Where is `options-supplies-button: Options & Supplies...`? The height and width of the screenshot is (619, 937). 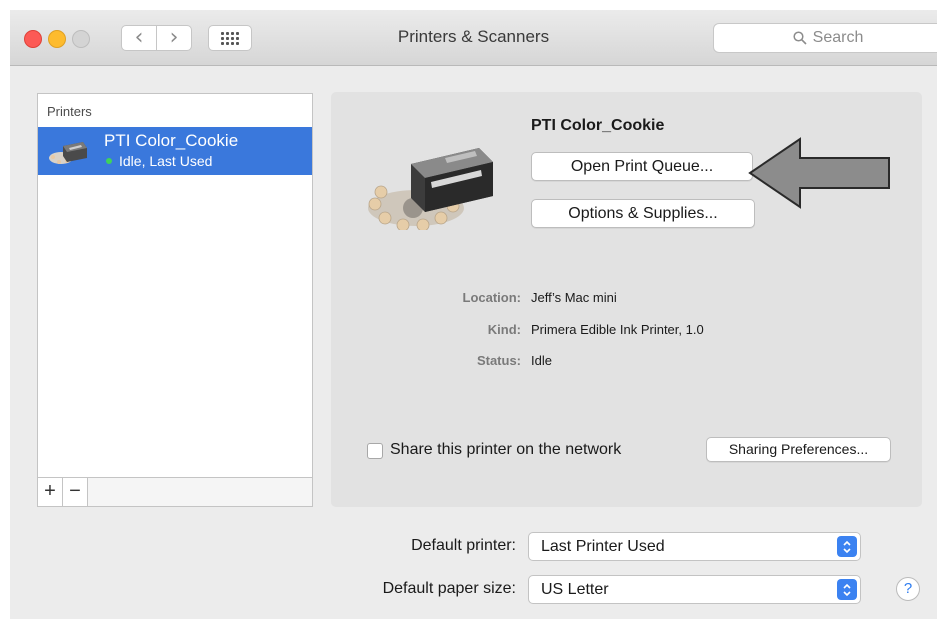
options-supplies-button: Options & Supplies... is located at coordinates (643, 213).